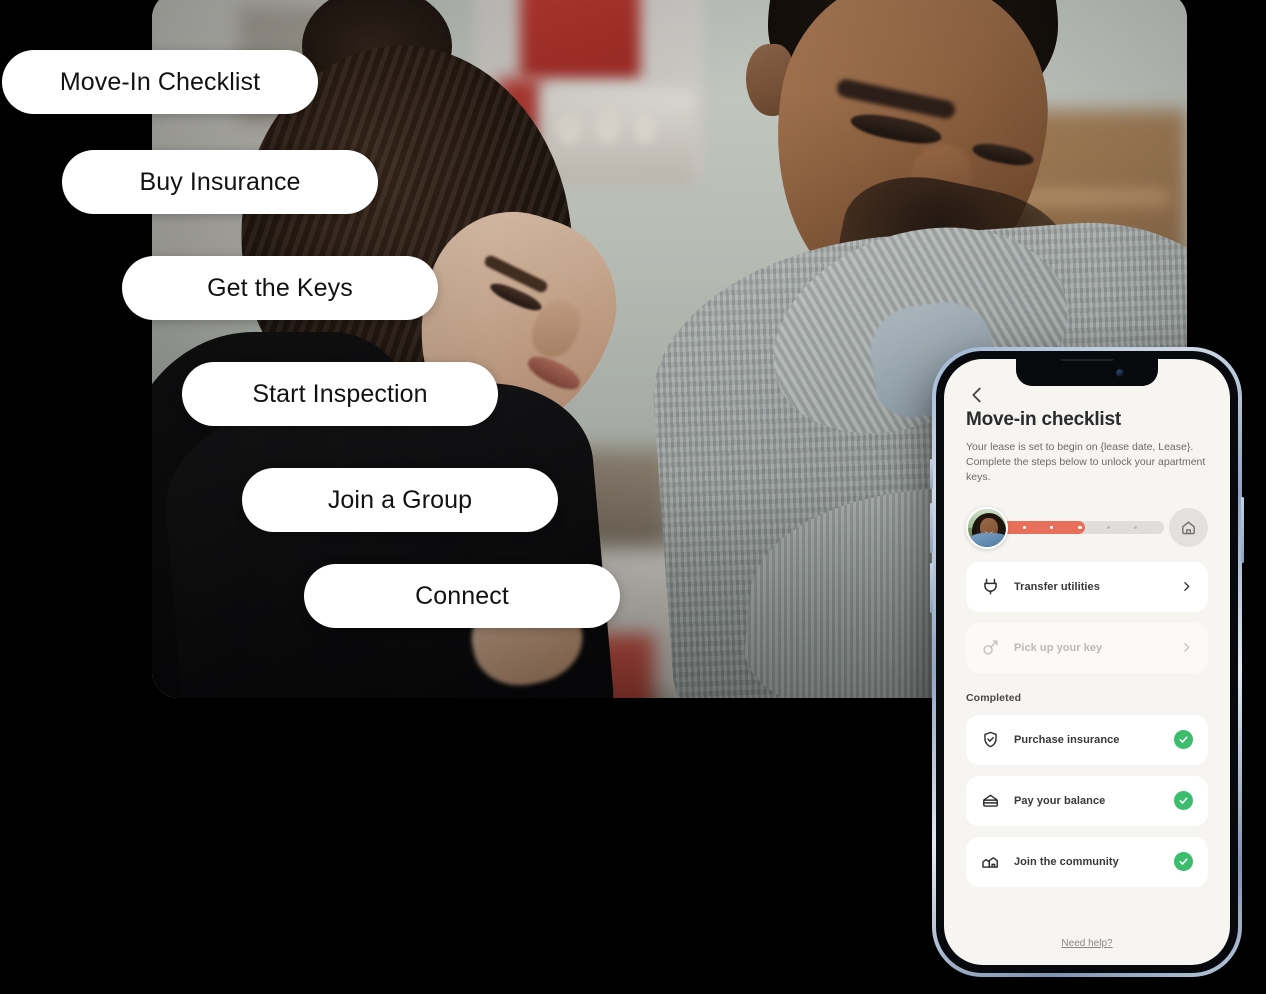  I want to click on pill-label: Start Inspection, so click(340, 393).